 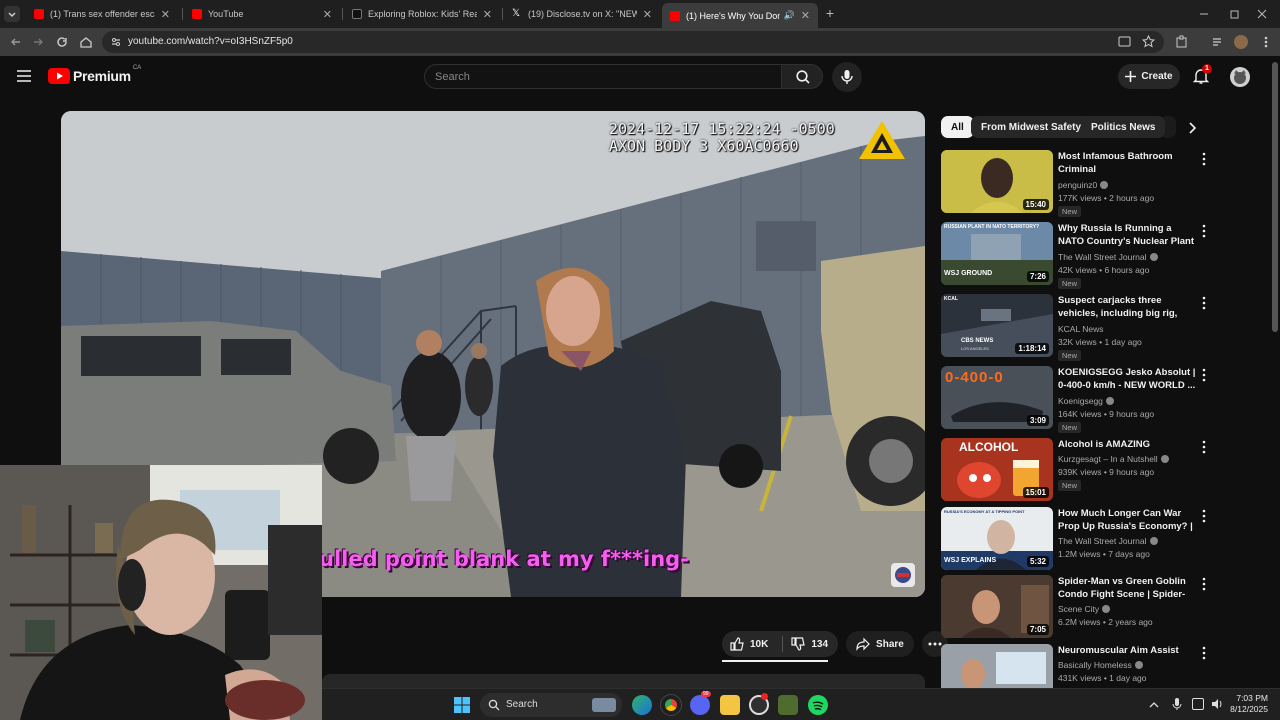 I want to click on like-button: 10K 134, so click(x=780, y=644).